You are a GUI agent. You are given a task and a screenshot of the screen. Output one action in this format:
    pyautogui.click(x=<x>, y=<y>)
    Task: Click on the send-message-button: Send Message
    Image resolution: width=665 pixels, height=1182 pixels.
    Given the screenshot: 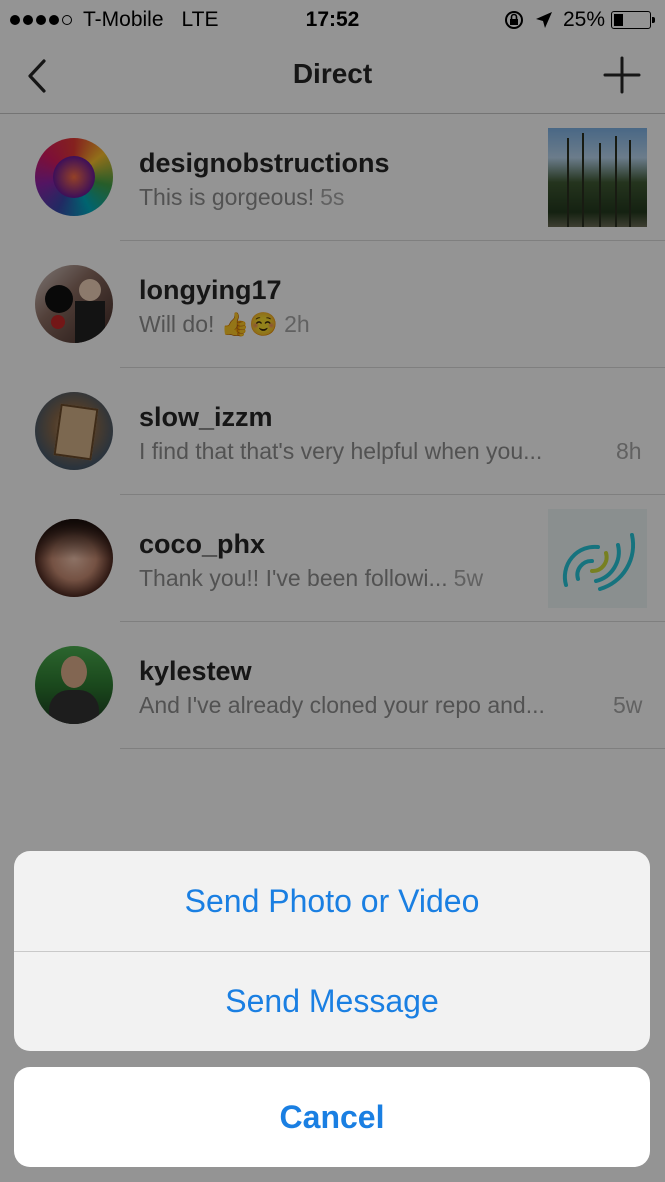 What is the action you would take?
    pyautogui.click(x=332, y=1001)
    